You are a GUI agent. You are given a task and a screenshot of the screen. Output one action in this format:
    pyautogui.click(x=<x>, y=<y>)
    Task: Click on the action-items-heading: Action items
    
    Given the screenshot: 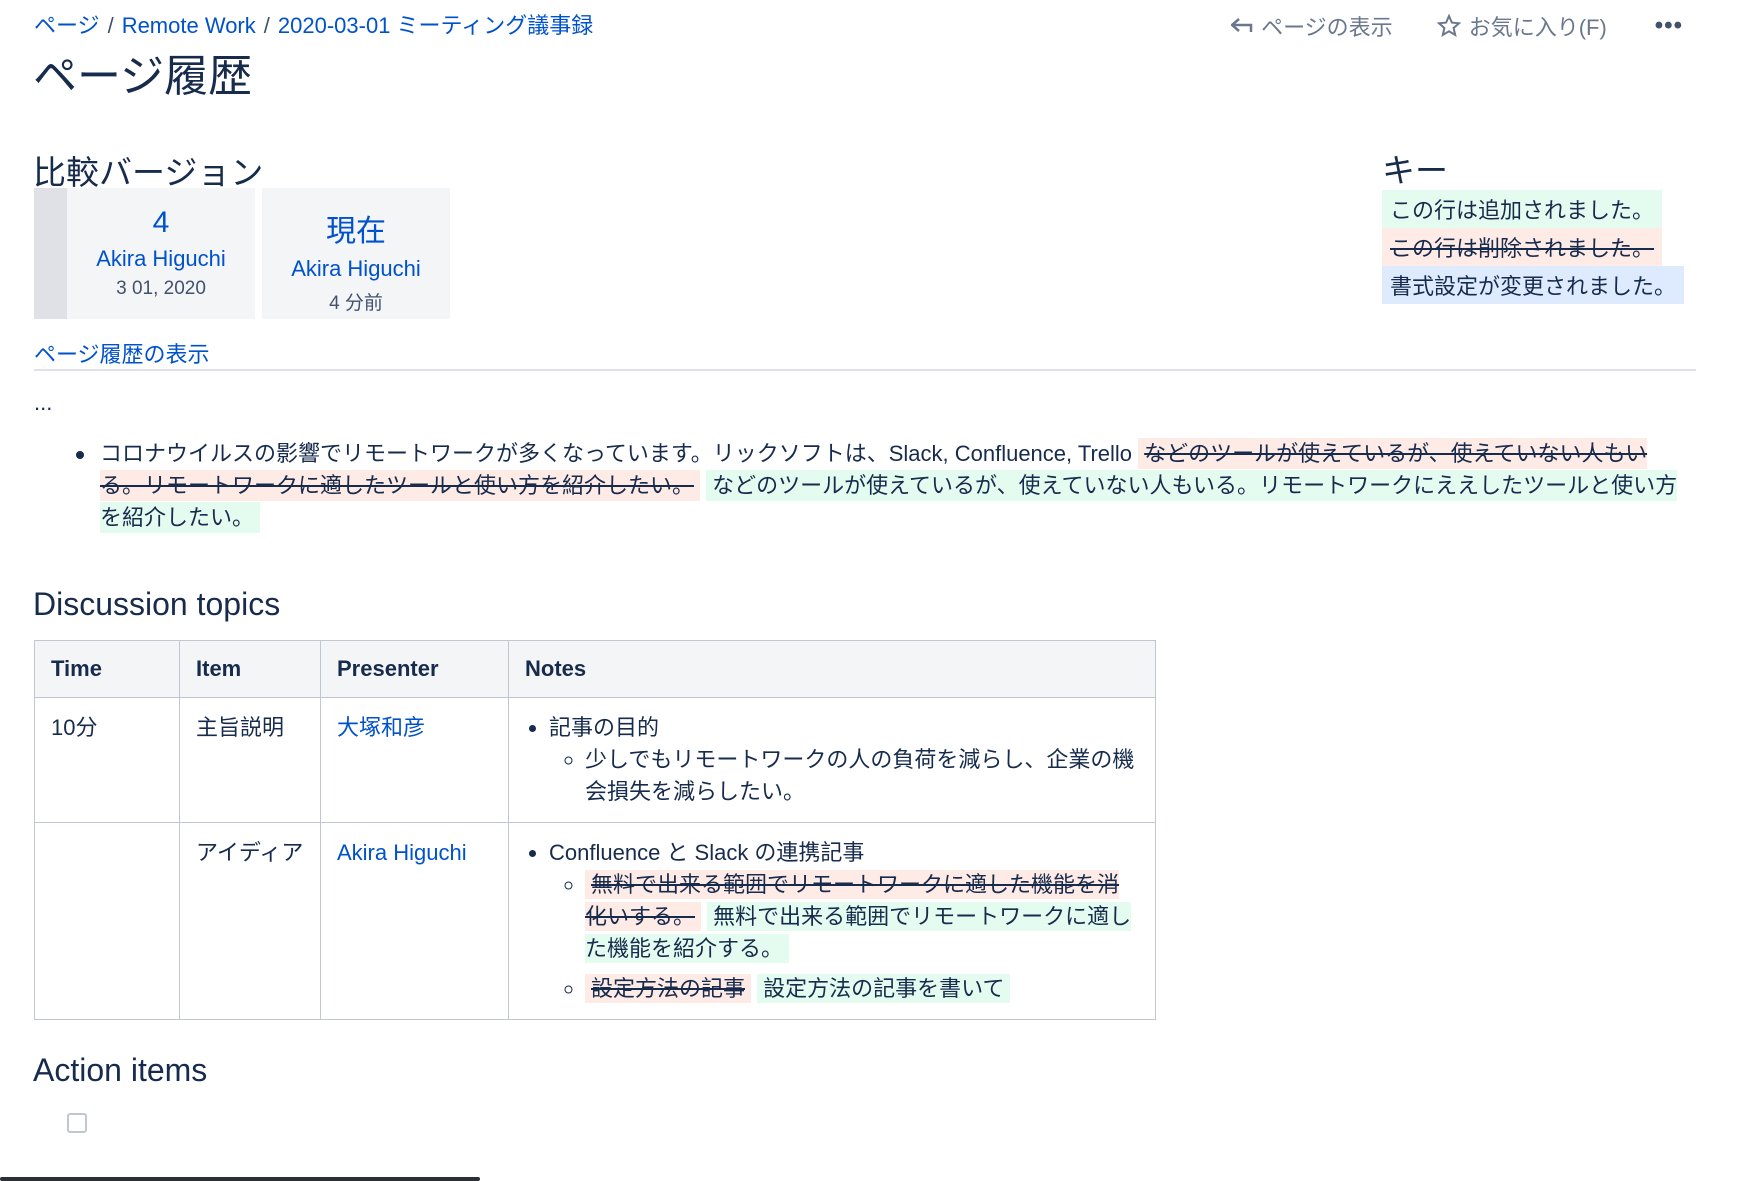 What is the action you would take?
    pyautogui.click(x=120, y=1070)
    